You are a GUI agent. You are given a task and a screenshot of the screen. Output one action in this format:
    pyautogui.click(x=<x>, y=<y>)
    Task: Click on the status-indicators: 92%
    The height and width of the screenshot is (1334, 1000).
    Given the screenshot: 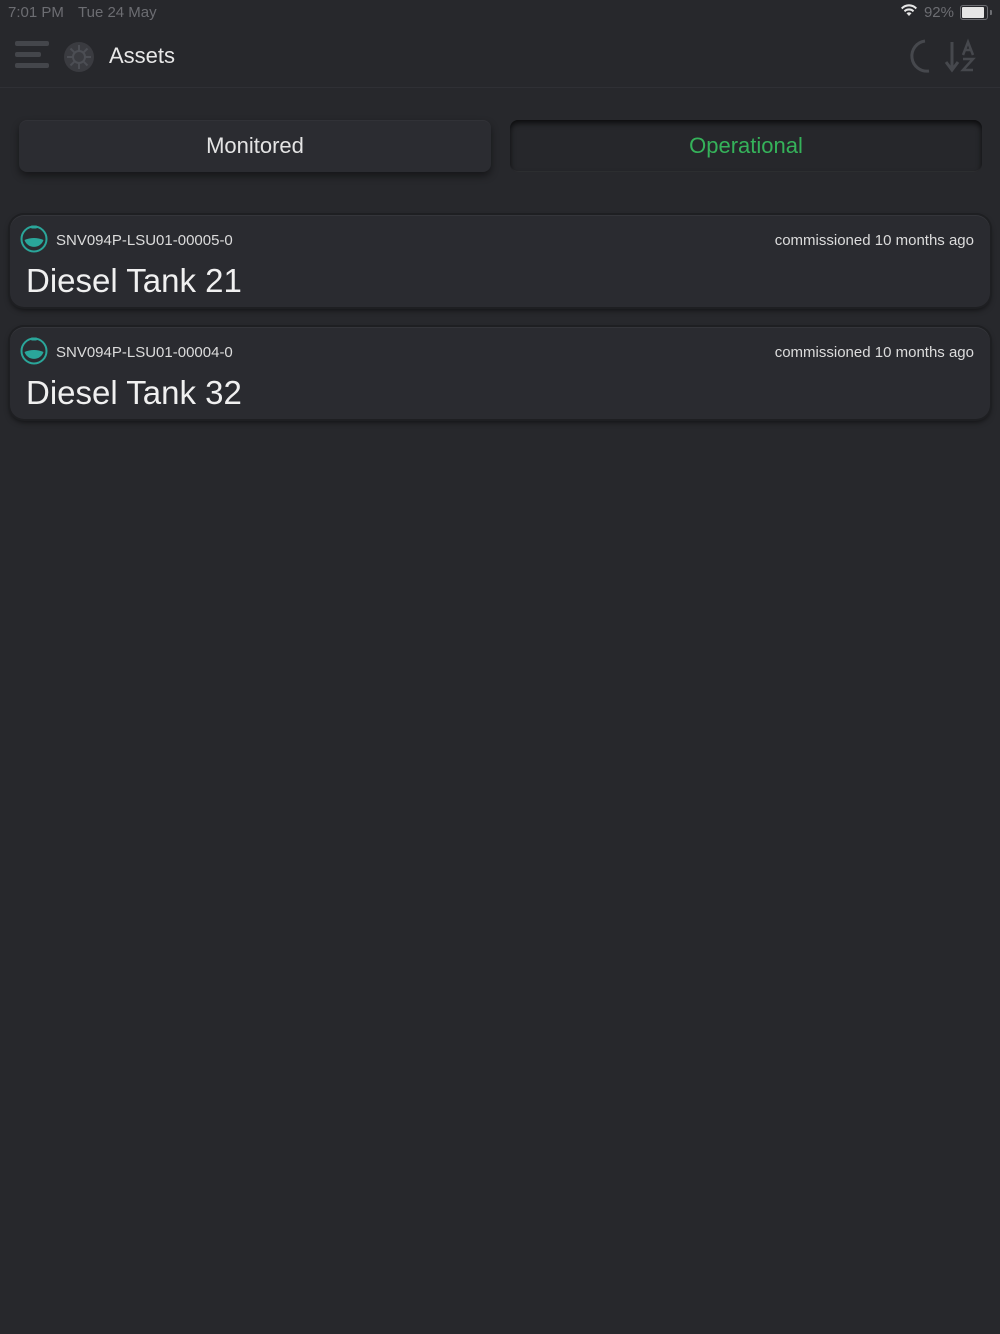 What is the action you would take?
    pyautogui.click(x=946, y=12)
    